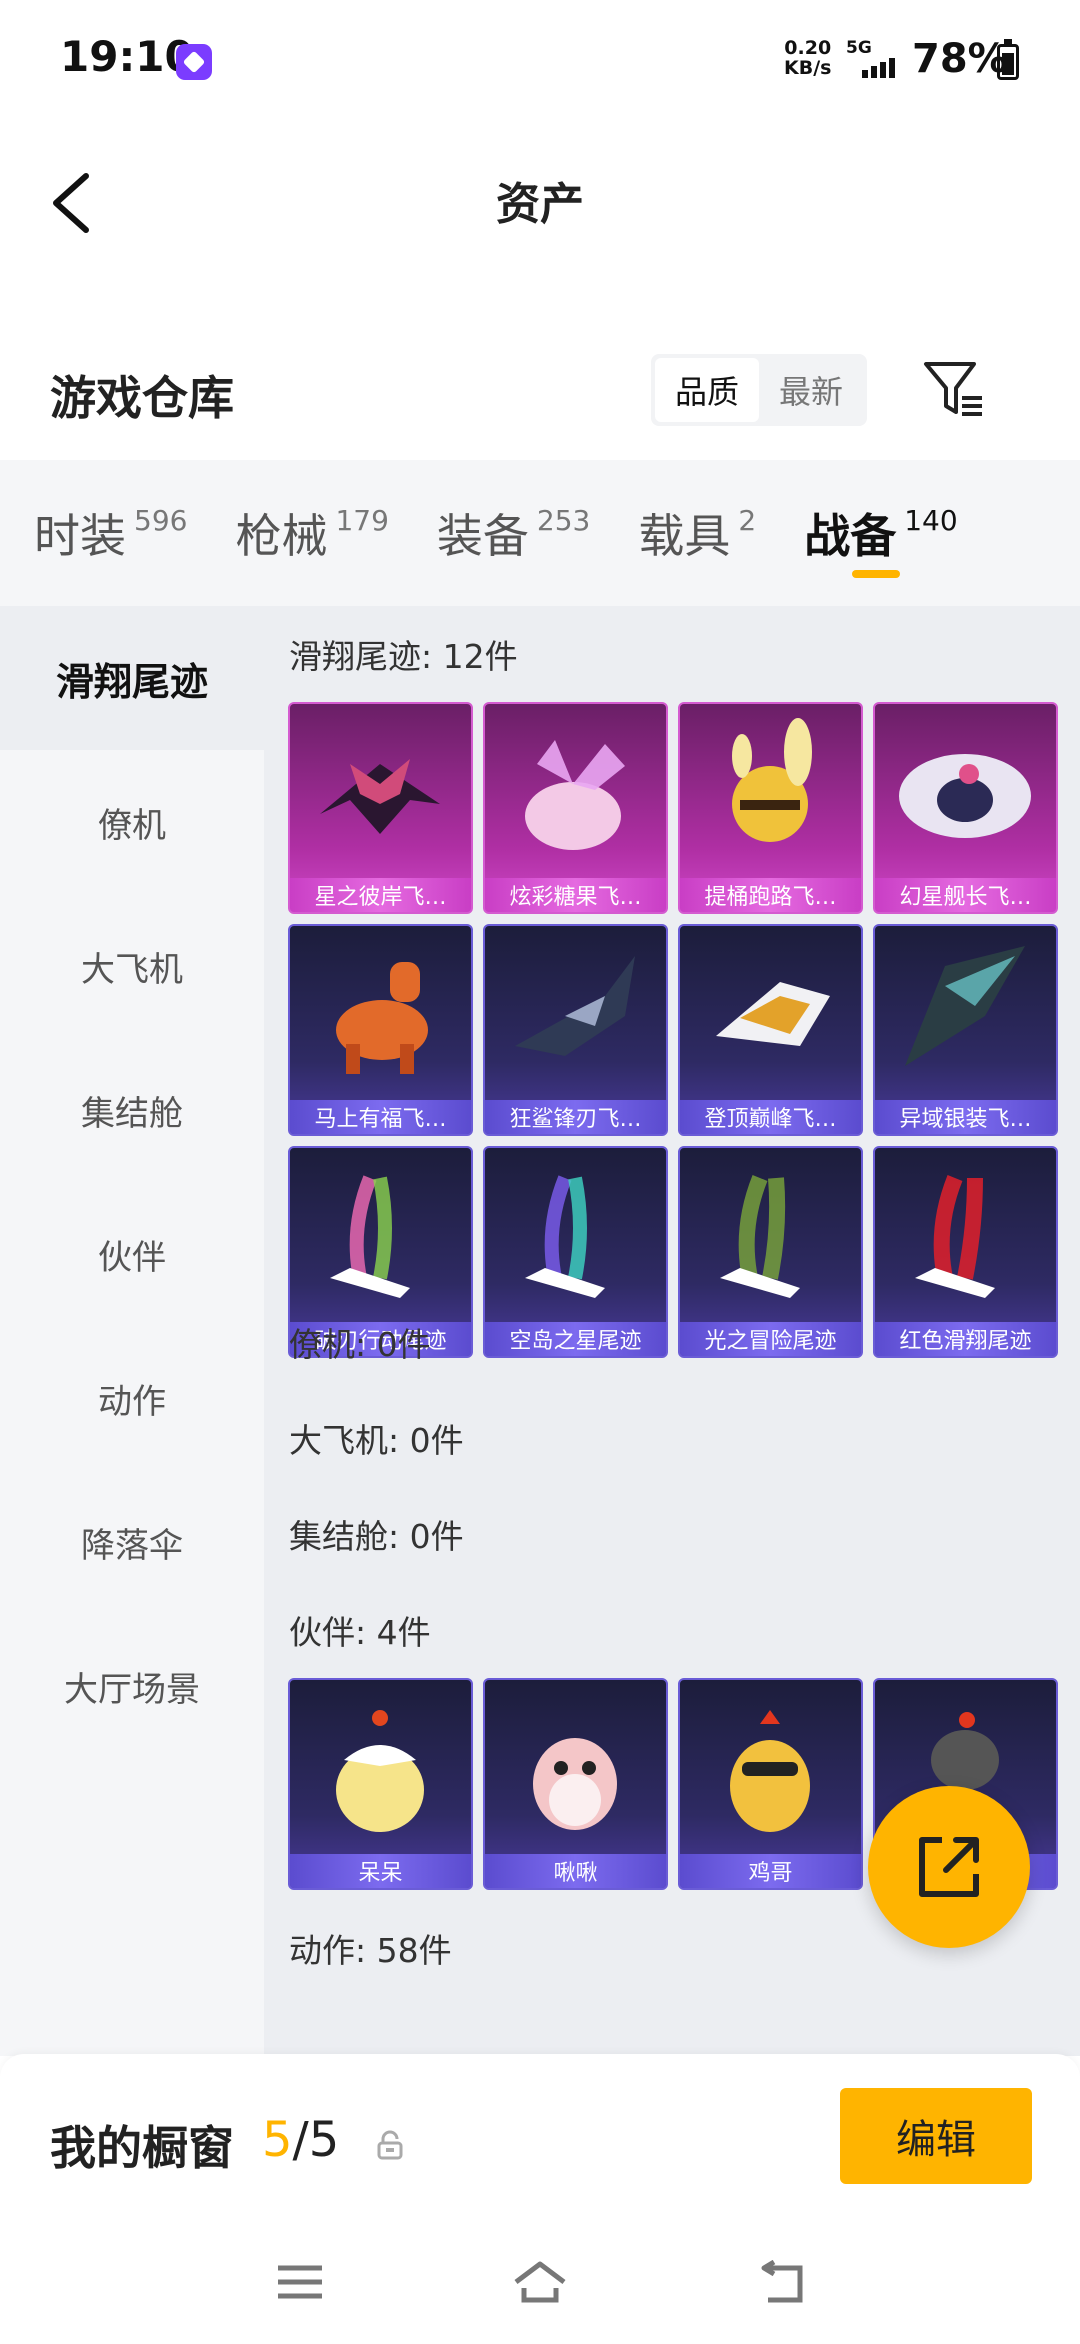 The height and width of the screenshot is (2344, 1080). I want to click on network-speed: 0.20 KB/s, so click(807, 58).